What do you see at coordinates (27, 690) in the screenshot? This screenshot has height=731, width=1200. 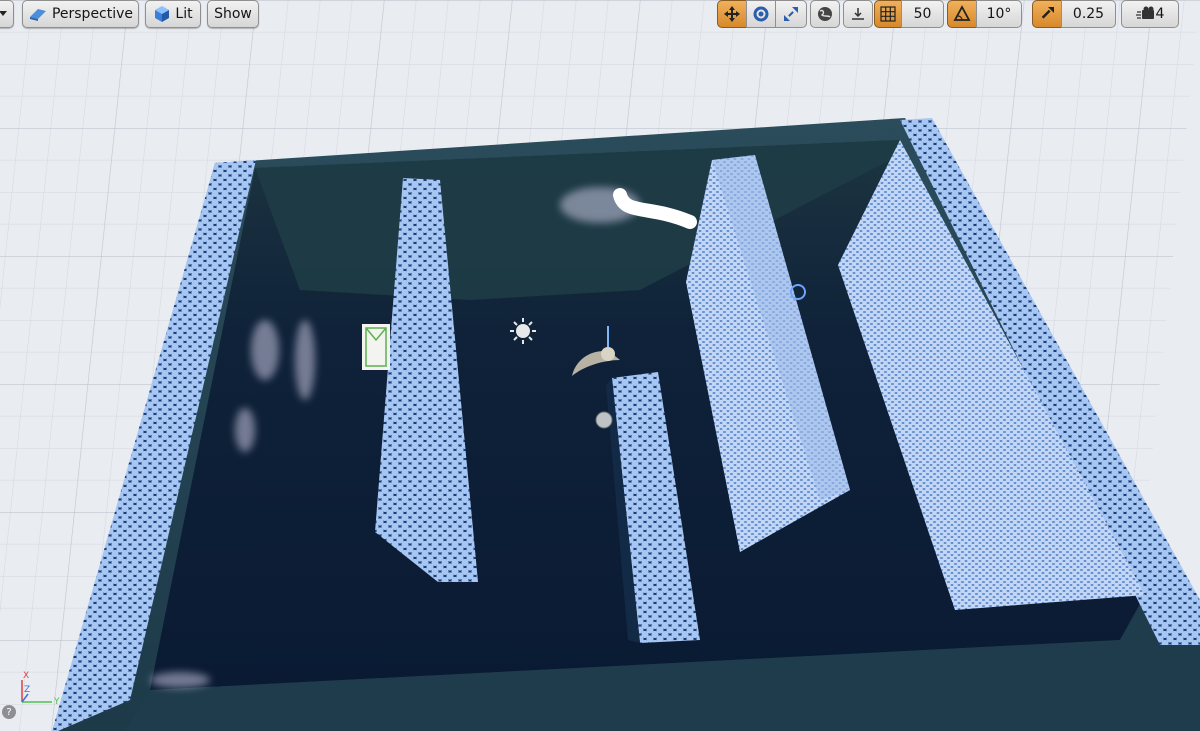 I see `axis-z-label: Z` at bounding box center [27, 690].